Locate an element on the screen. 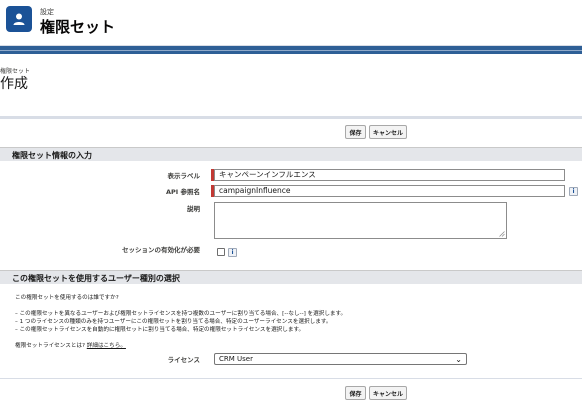 This screenshot has height=400, width=582. label-input: キャンペーンインフルエンス is located at coordinates (389, 175).